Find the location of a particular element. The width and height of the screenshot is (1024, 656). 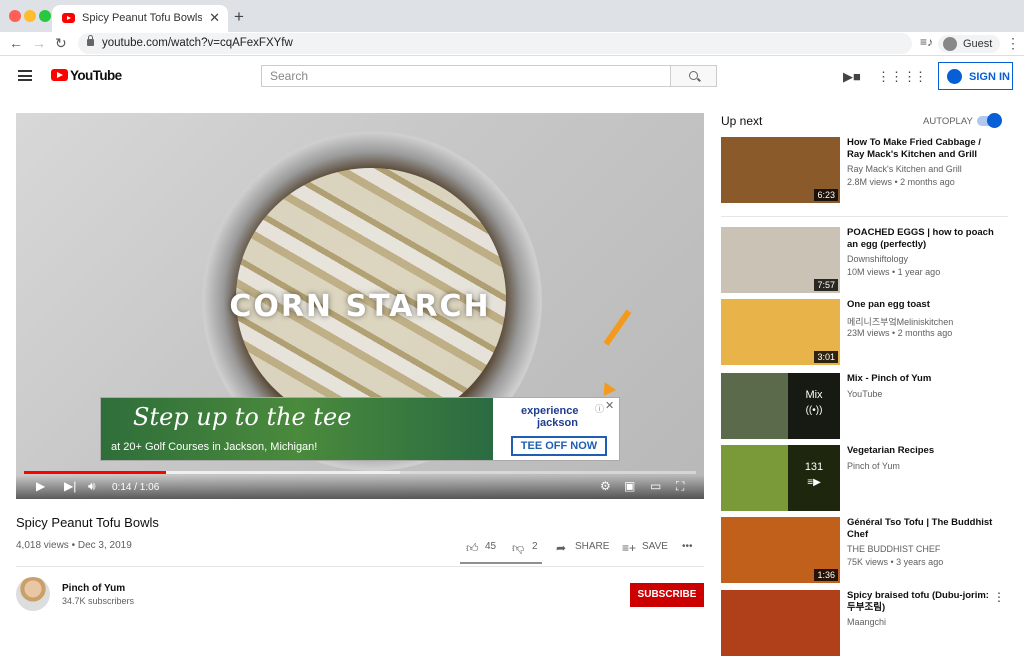

search-input: Search is located at coordinates (466, 76).